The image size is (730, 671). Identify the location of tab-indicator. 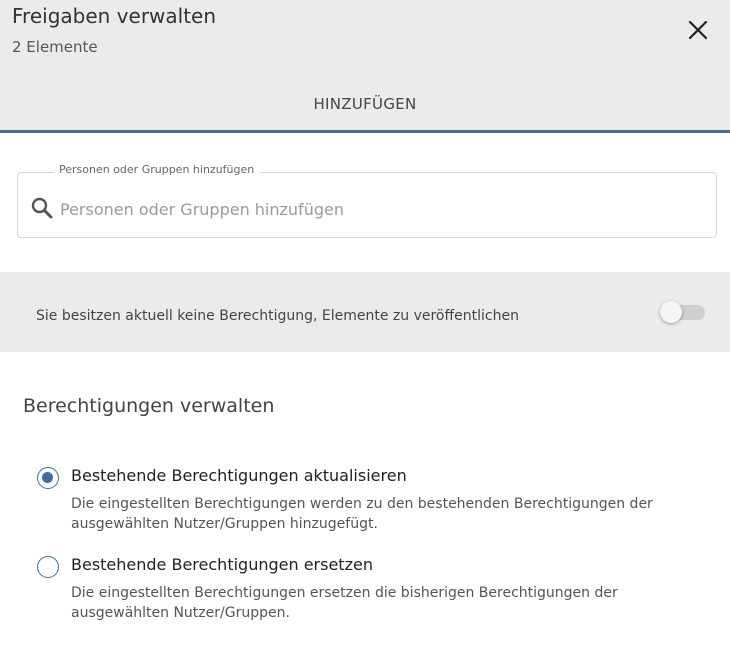
(365, 131).